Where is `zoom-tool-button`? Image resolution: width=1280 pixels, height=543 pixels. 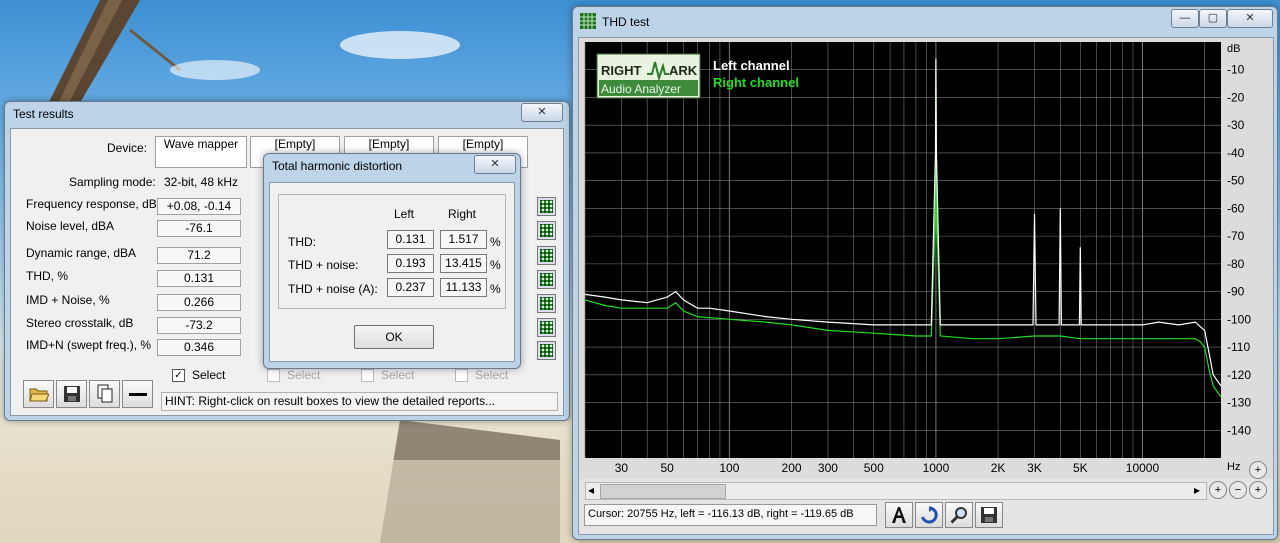 zoom-tool-button is located at coordinates (959, 515).